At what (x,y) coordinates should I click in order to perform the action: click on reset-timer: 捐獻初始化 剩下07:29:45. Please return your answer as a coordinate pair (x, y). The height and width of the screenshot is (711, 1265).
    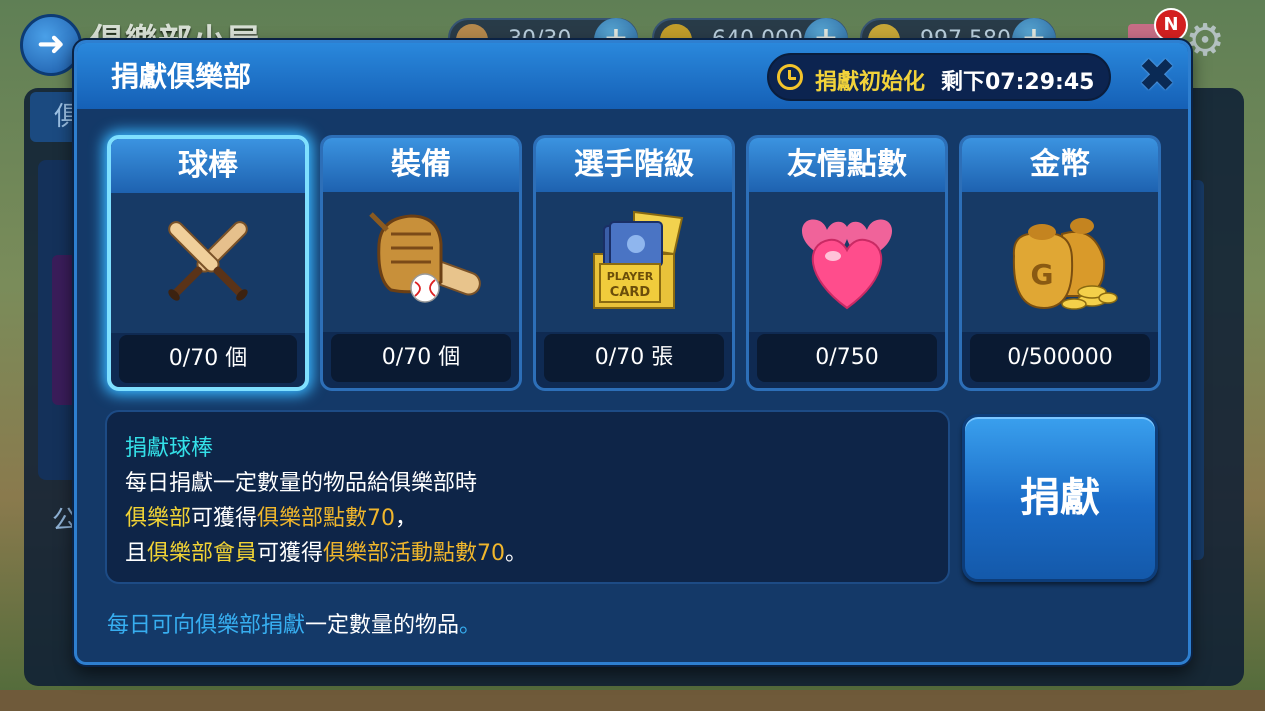
    Looking at the image, I should click on (939, 77).